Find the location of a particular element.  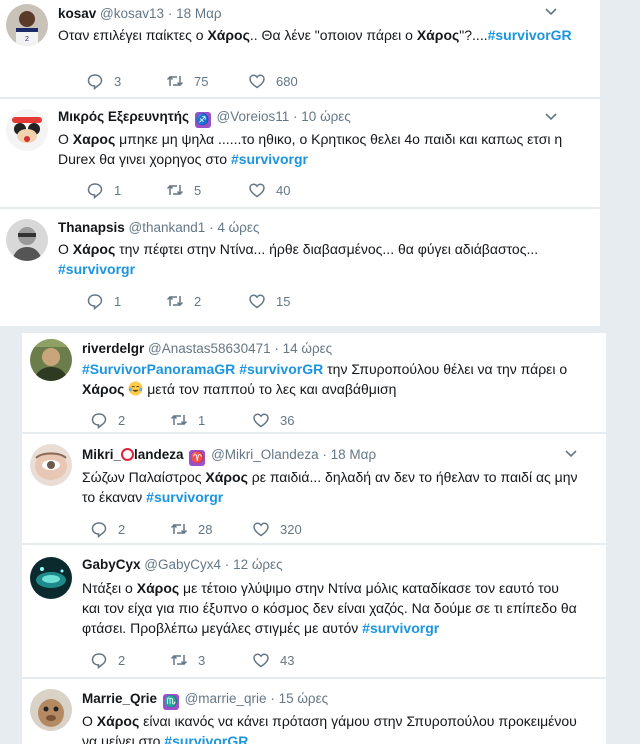

timestamp: 4 ώρες is located at coordinates (238, 227).